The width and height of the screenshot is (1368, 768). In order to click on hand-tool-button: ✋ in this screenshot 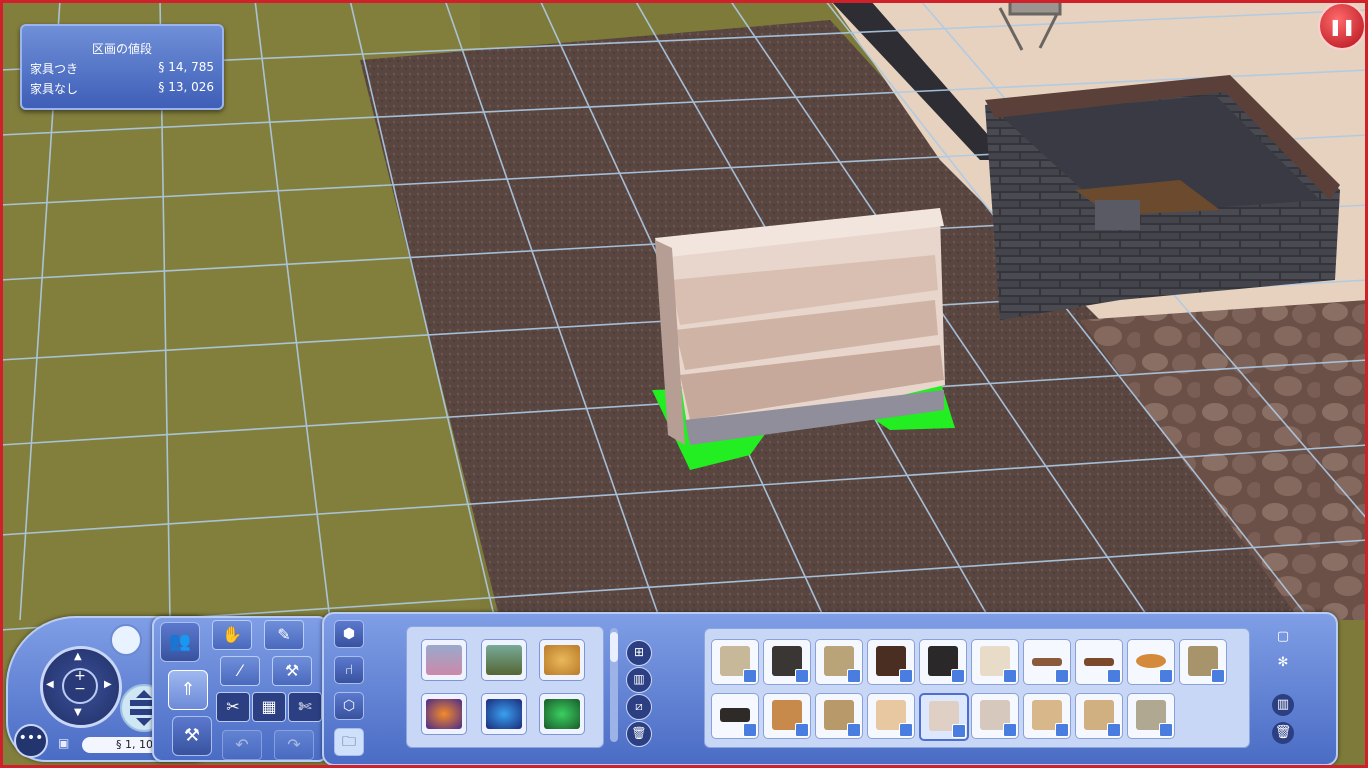, I will do `click(232, 635)`.